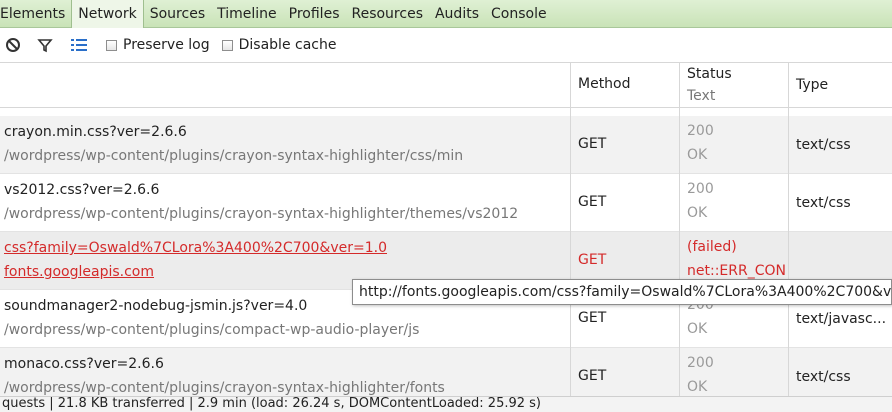 The height and width of the screenshot is (412, 892). What do you see at coordinates (812, 85) in the screenshot?
I see `type-column-header: Type` at bounding box center [812, 85].